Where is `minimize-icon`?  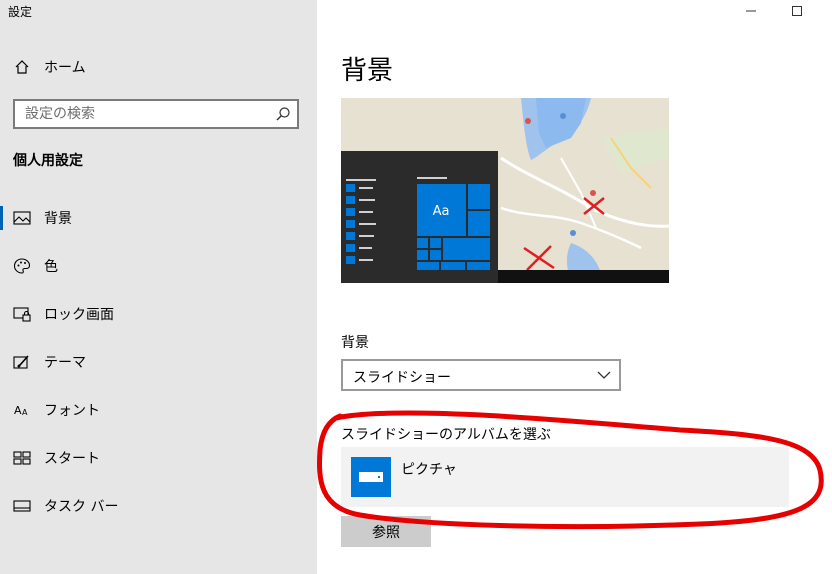
minimize-icon is located at coordinates (751, 11).